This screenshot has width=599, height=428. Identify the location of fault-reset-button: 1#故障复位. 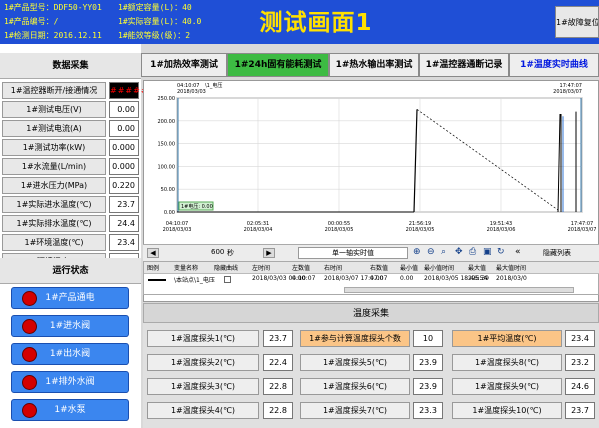
(577, 22).